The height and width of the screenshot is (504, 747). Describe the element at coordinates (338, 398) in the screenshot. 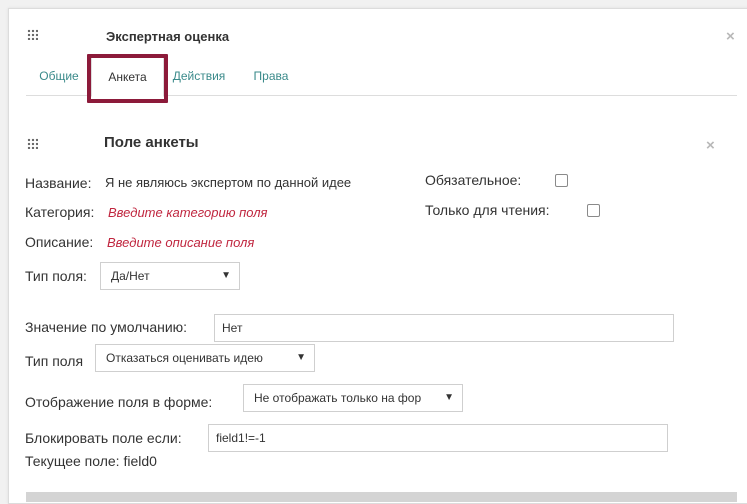

I see `display-selected: Не отображать только на фор` at that location.